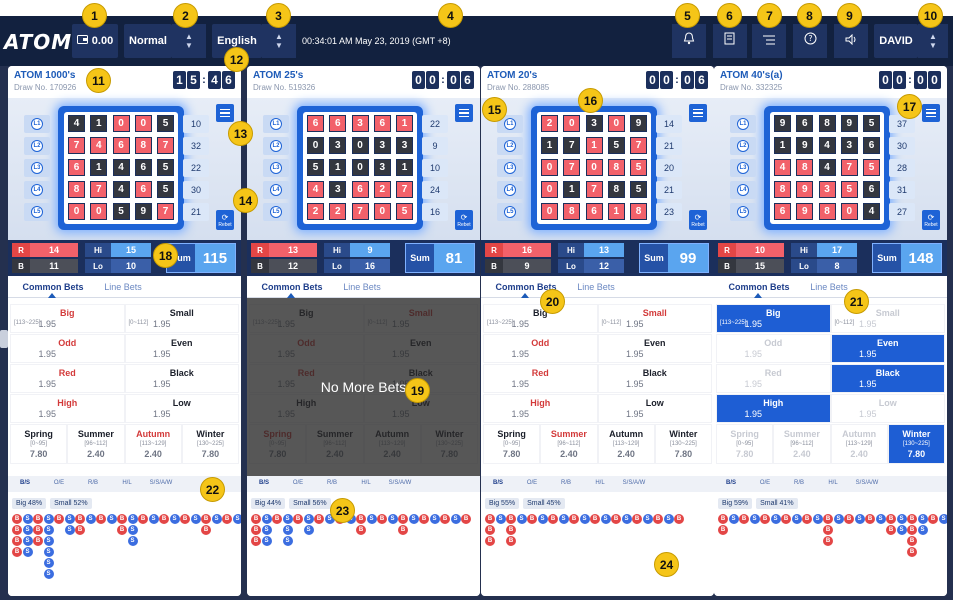  Describe the element at coordinates (95, 41) in the screenshot. I see `wallet-button: 0.00` at that location.